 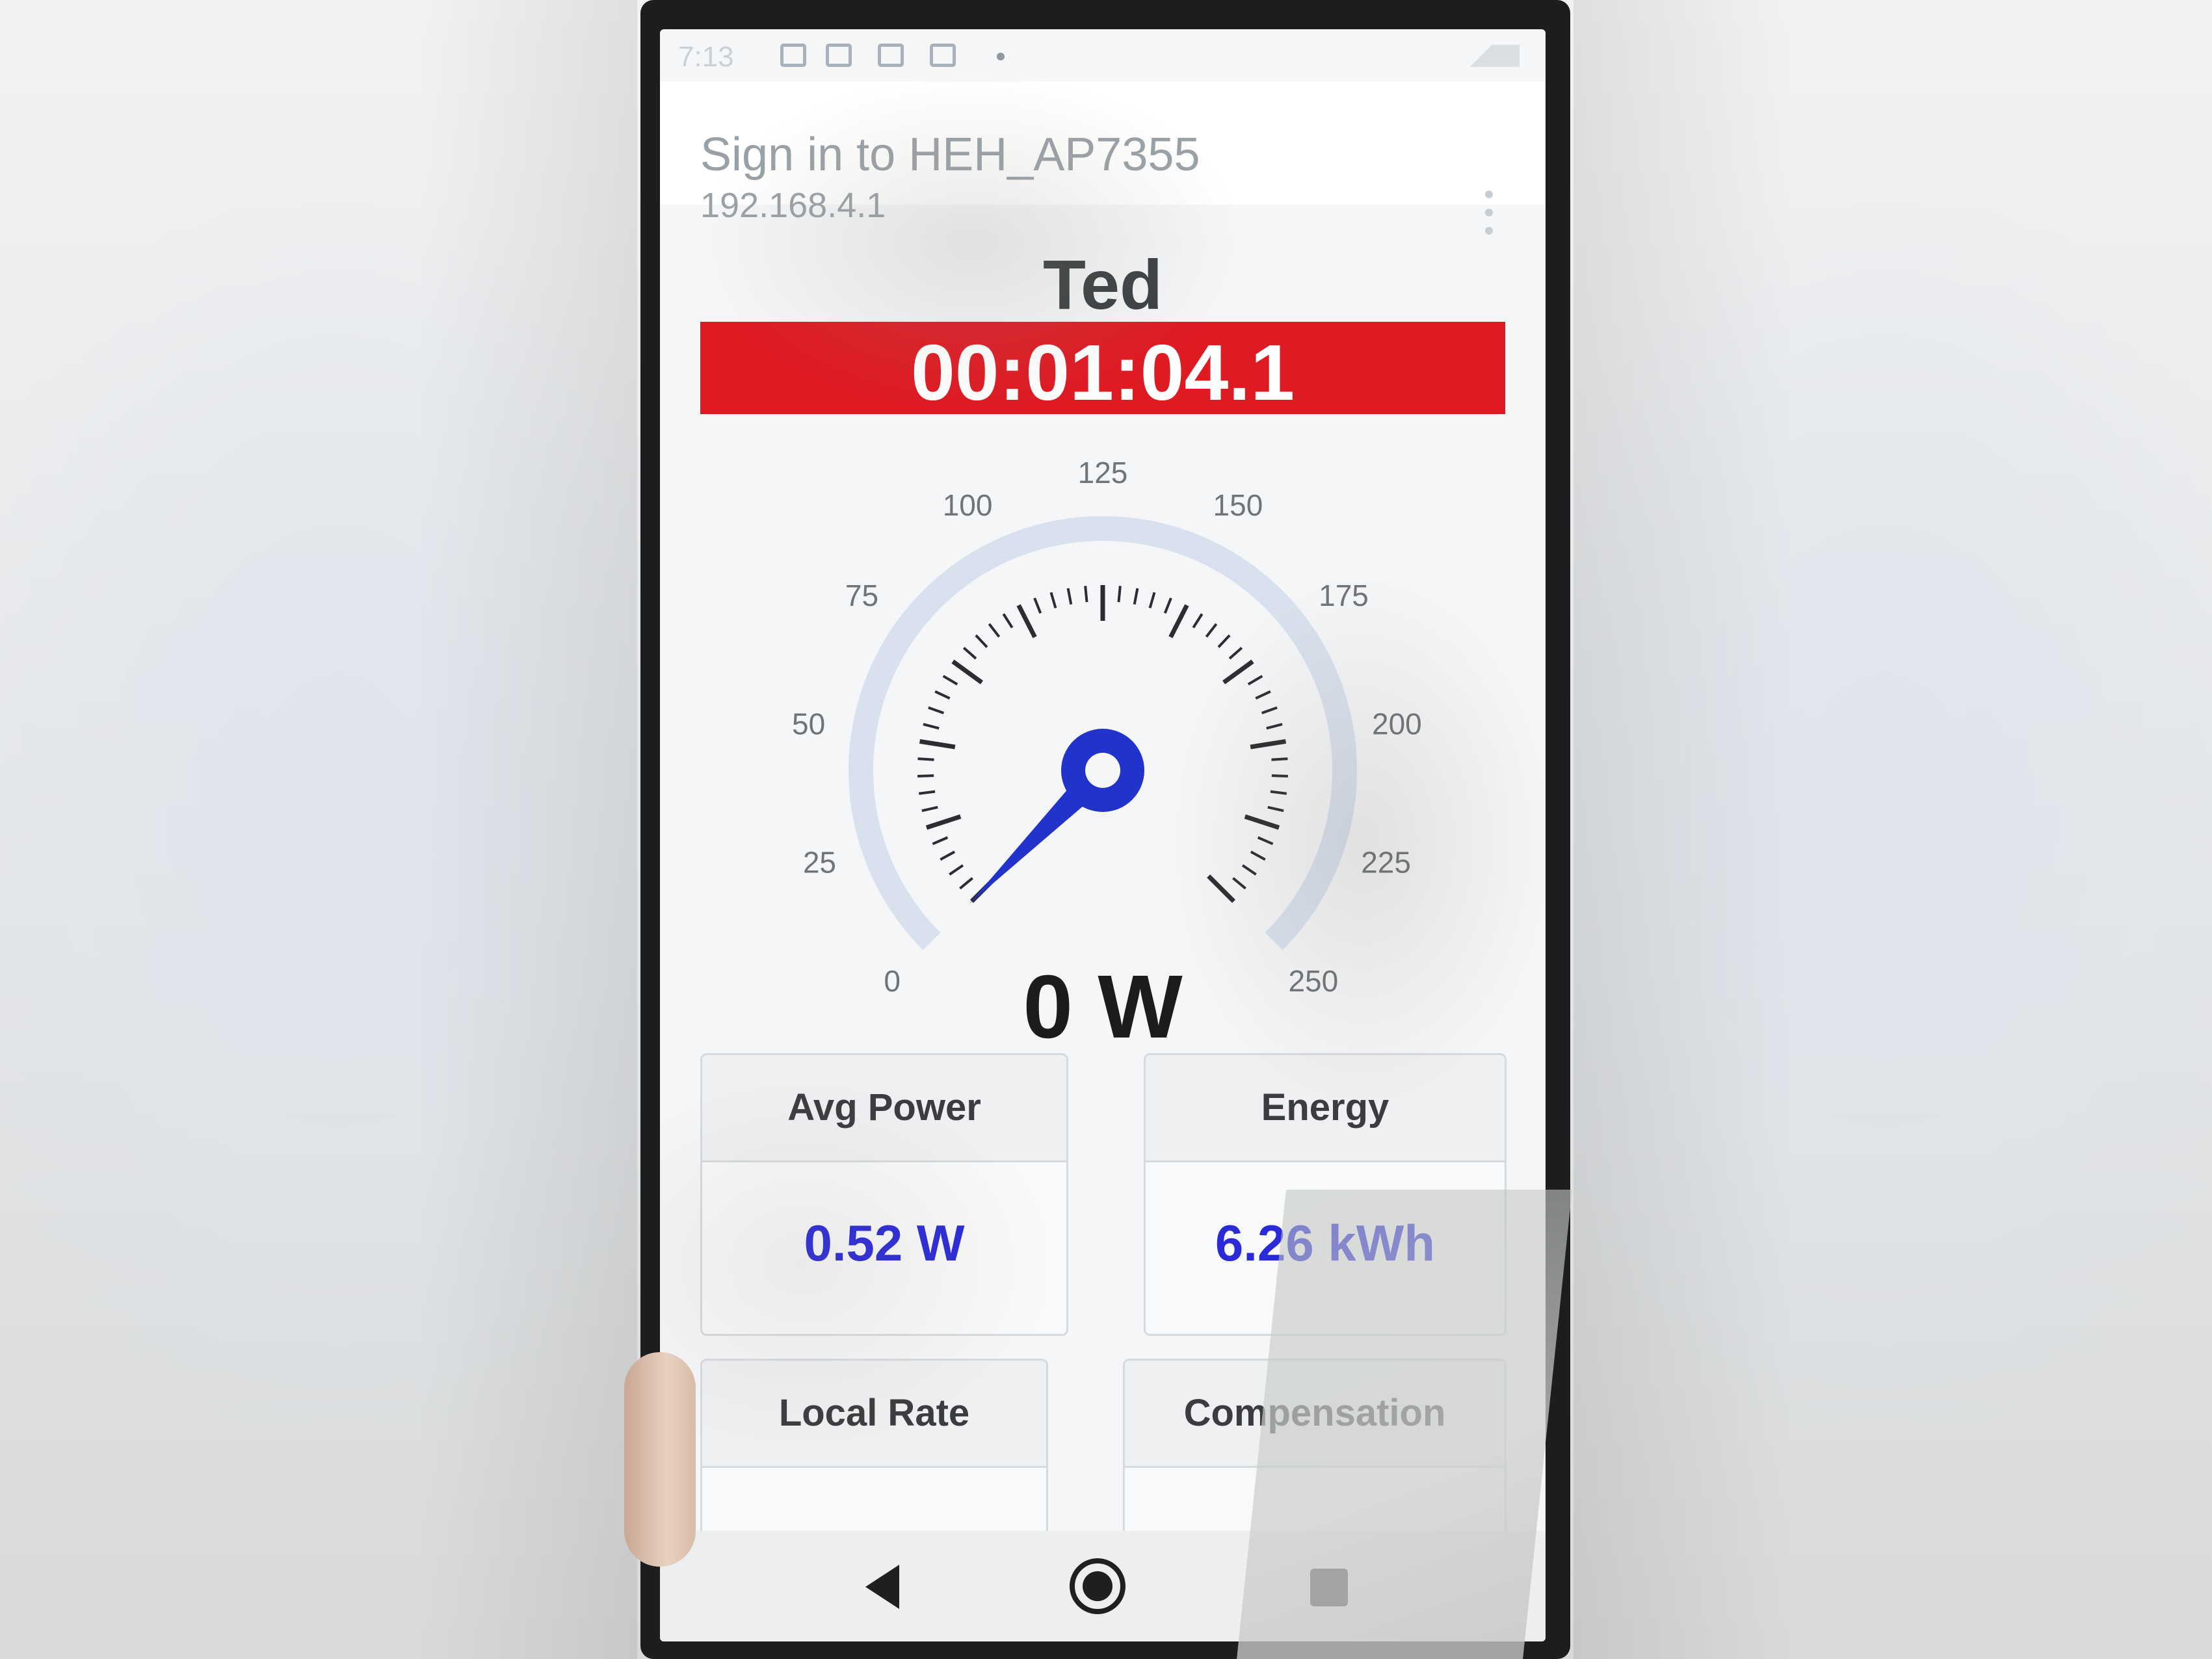 I want to click on avg-power-card: Avg Power 0.52 W, so click(x=884, y=1195).